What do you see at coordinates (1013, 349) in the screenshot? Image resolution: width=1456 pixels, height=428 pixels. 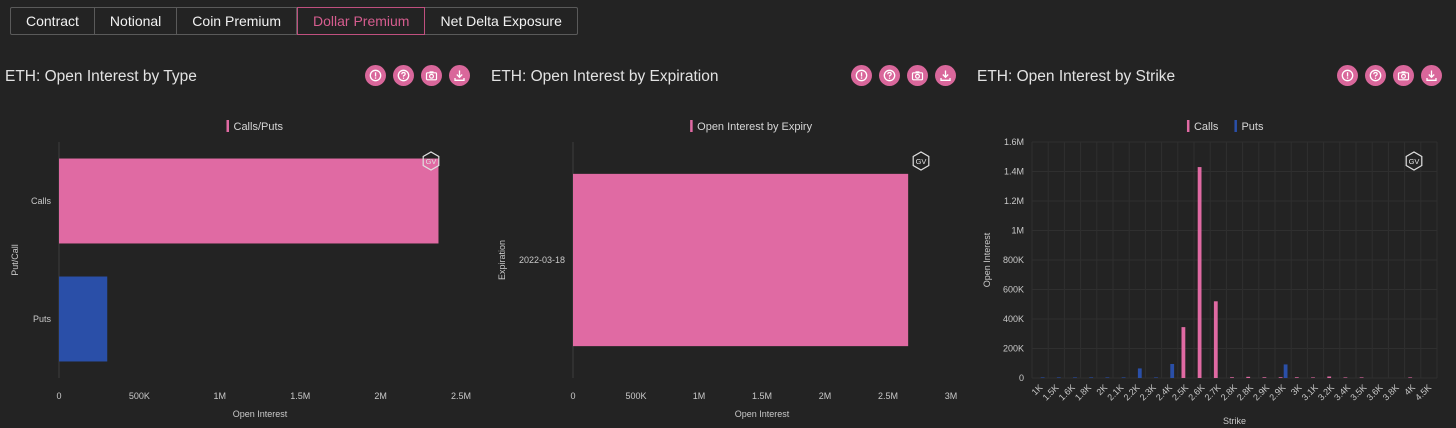 I see `y-tick-label: 200K` at bounding box center [1013, 349].